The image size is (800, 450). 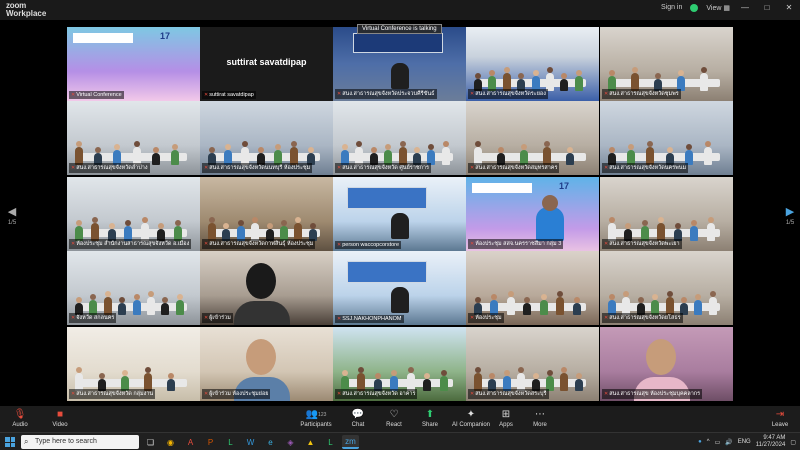 What do you see at coordinates (210, 442) in the screenshot?
I see `powerpoint-icon: P` at bounding box center [210, 442].